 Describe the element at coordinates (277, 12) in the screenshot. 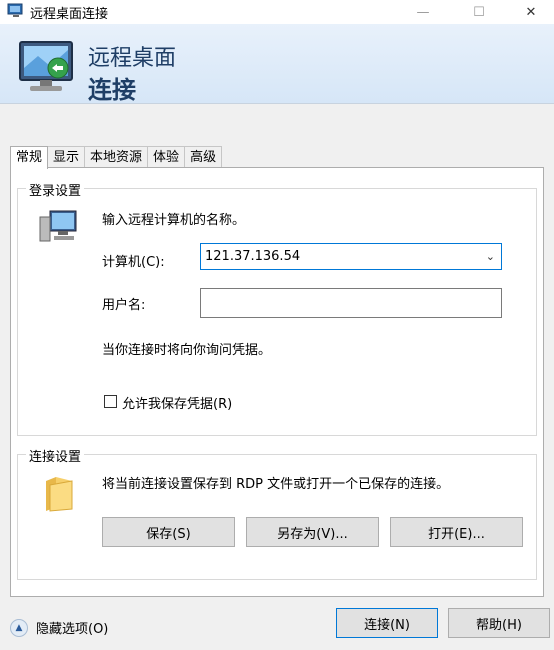

I see `title-bar: 远程桌面连接 — ☐ ✕` at that location.